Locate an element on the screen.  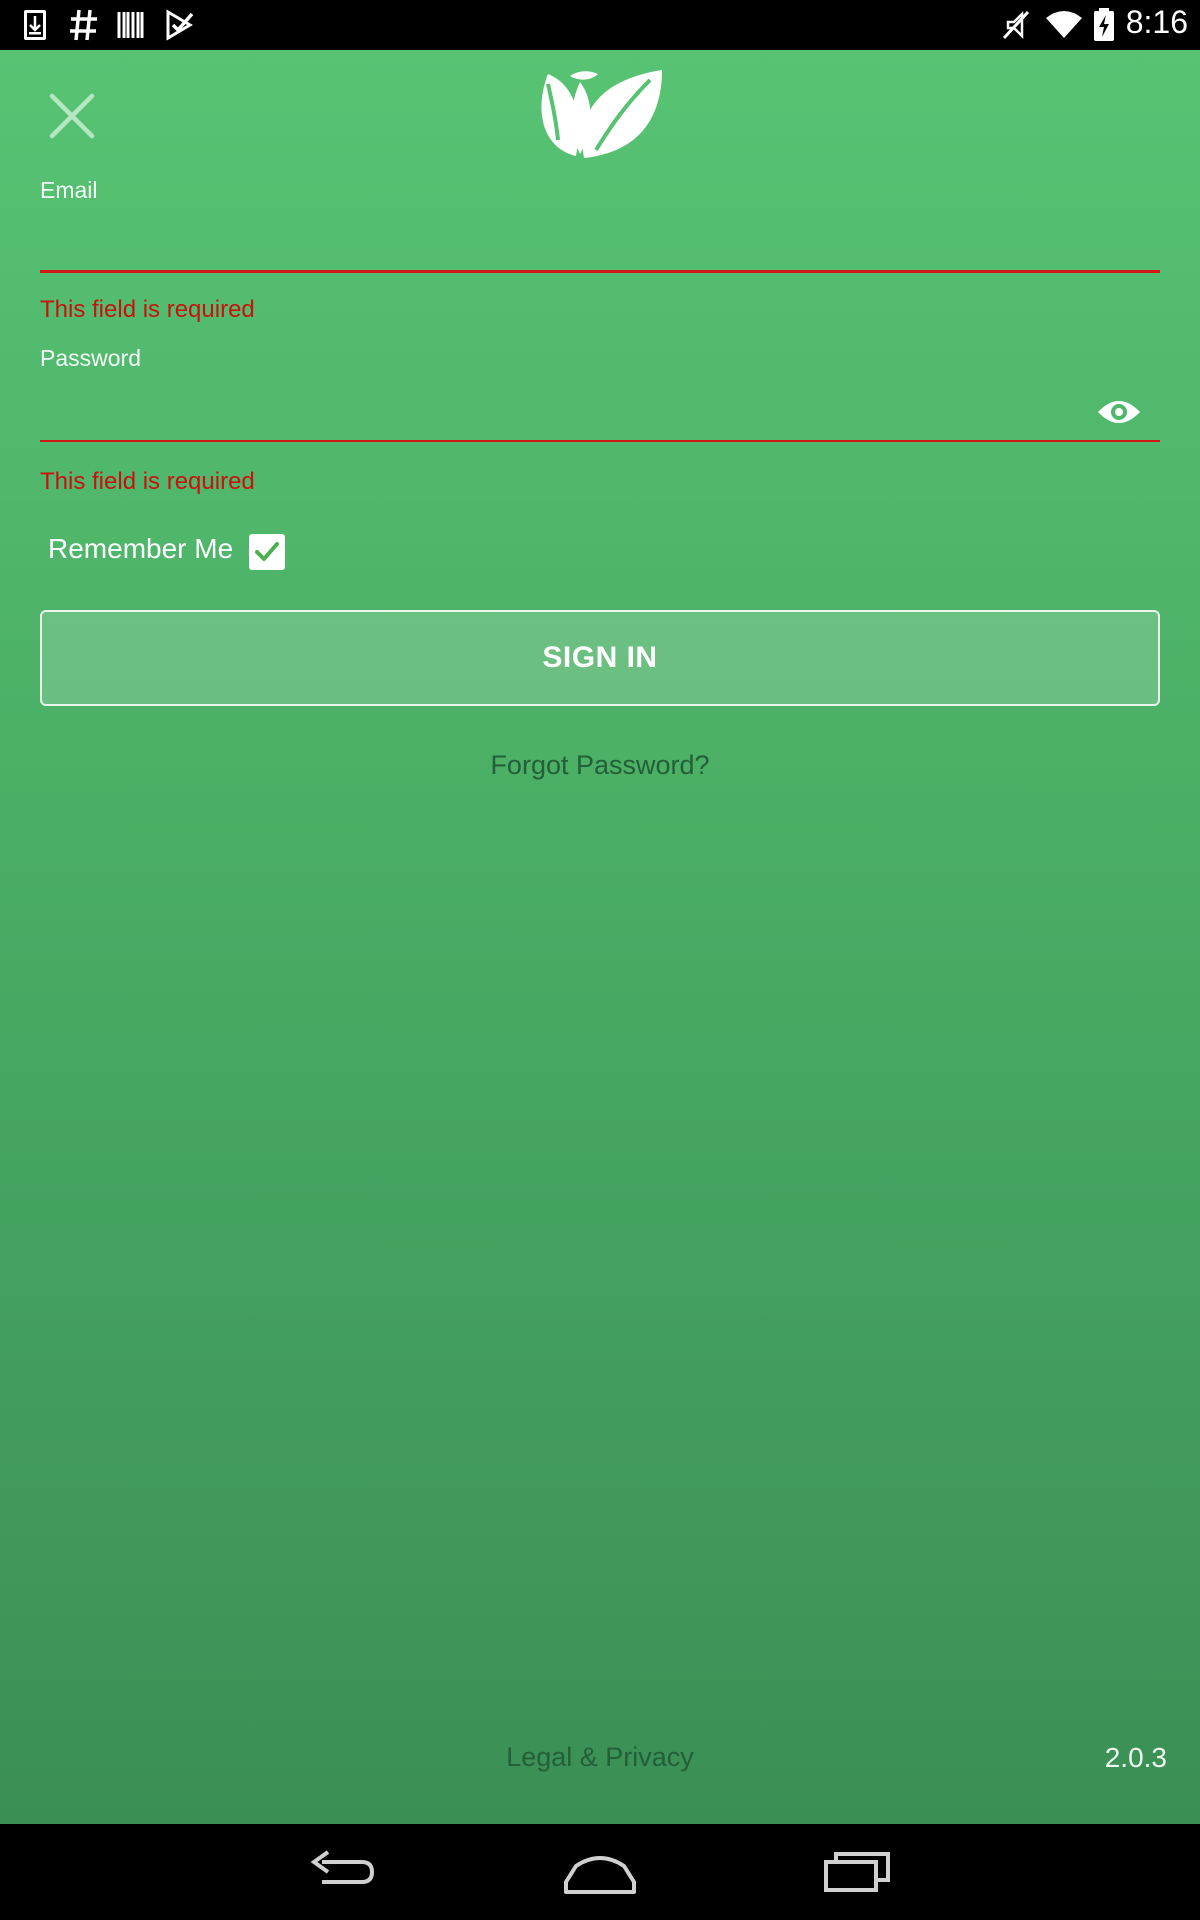
wifi-icon is located at coordinates (1064, 24).